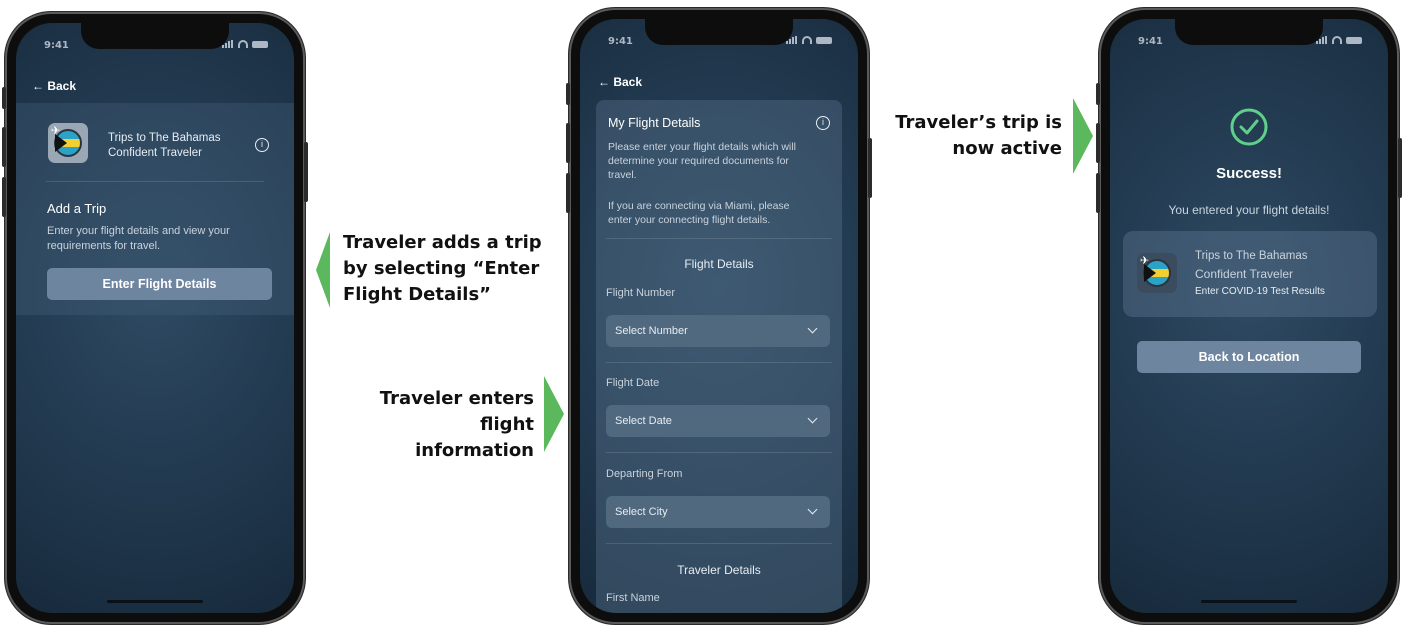 The width and height of the screenshot is (1402, 628). What do you see at coordinates (104, 246) in the screenshot?
I see `add-trip-body-line: requirements for travel.` at bounding box center [104, 246].